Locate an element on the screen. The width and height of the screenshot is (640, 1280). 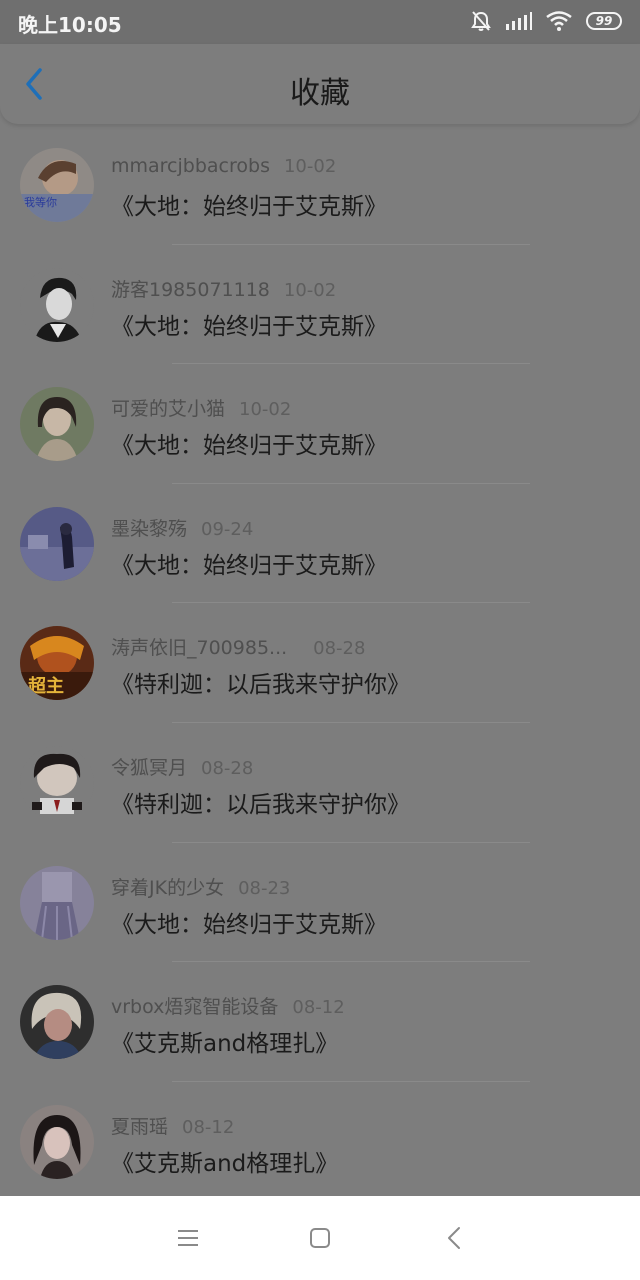
signal-icon is located at coordinates (519, 21).